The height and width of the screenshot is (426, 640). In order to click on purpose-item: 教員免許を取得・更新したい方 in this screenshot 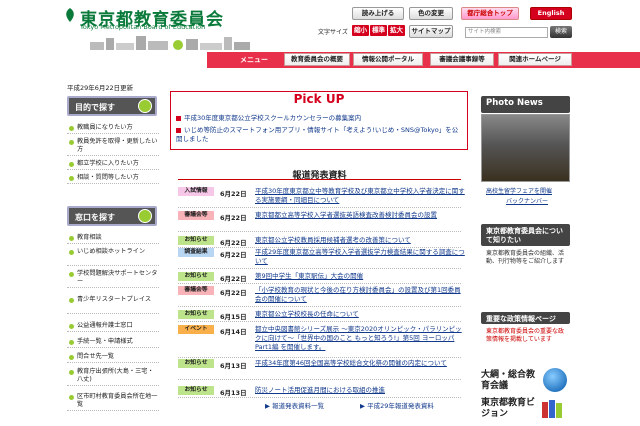, I will do `click(113, 146)`.